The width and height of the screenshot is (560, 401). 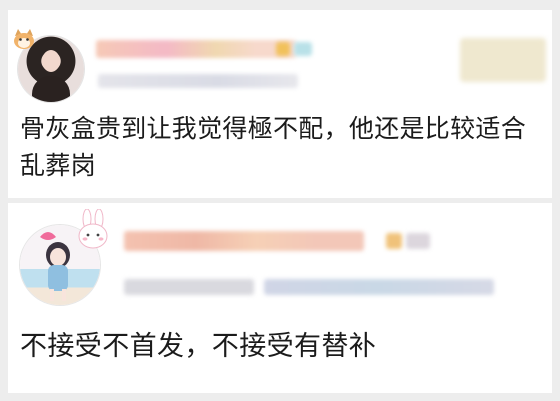 I want to click on pet-badge-icon, so click(x=24, y=39).